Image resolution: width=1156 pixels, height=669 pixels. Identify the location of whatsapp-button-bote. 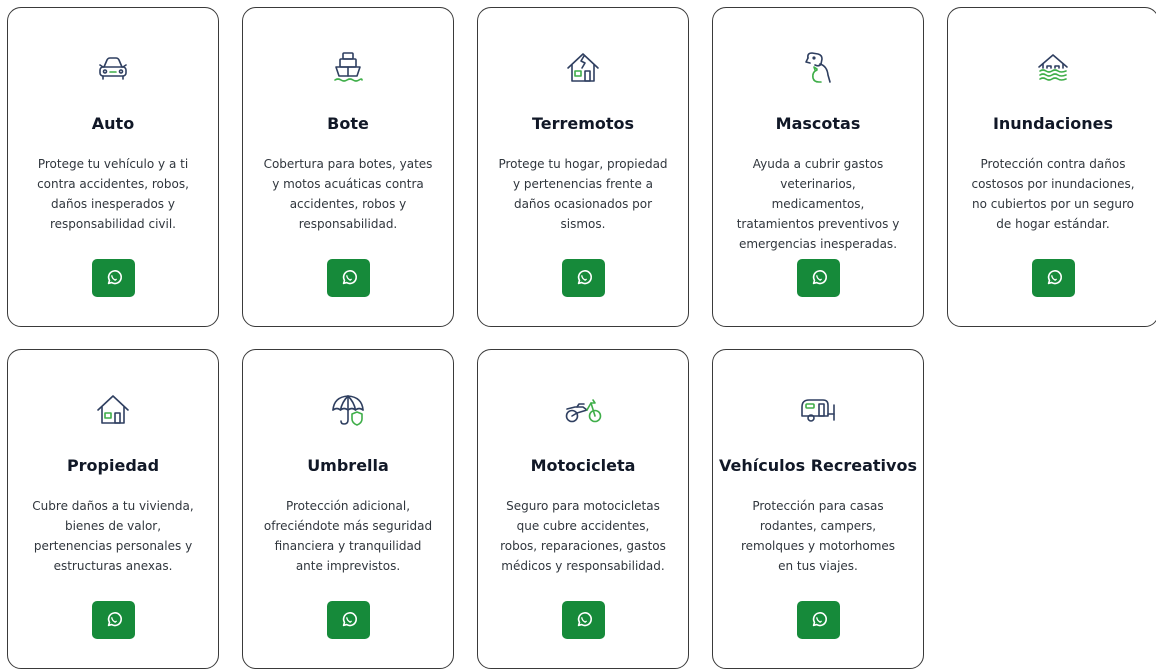
(348, 278).